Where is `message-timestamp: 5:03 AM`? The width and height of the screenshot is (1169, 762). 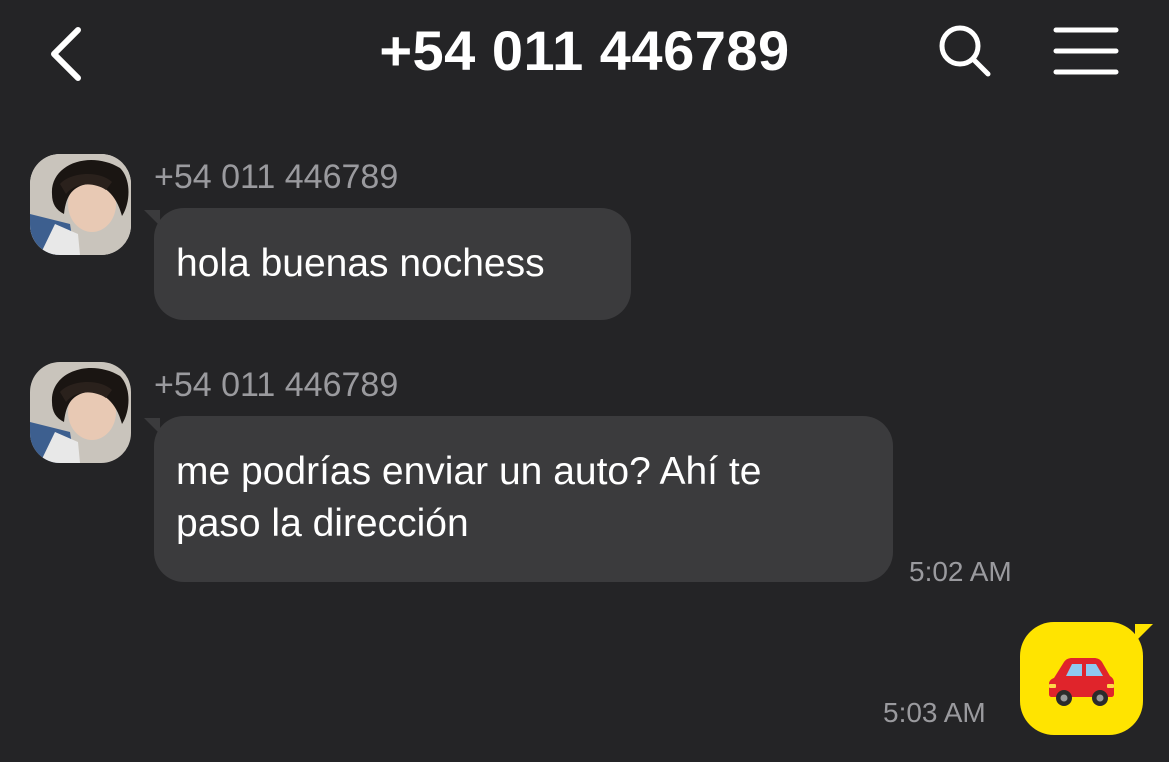
message-timestamp: 5:03 AM is located at coordinates (934, 712).